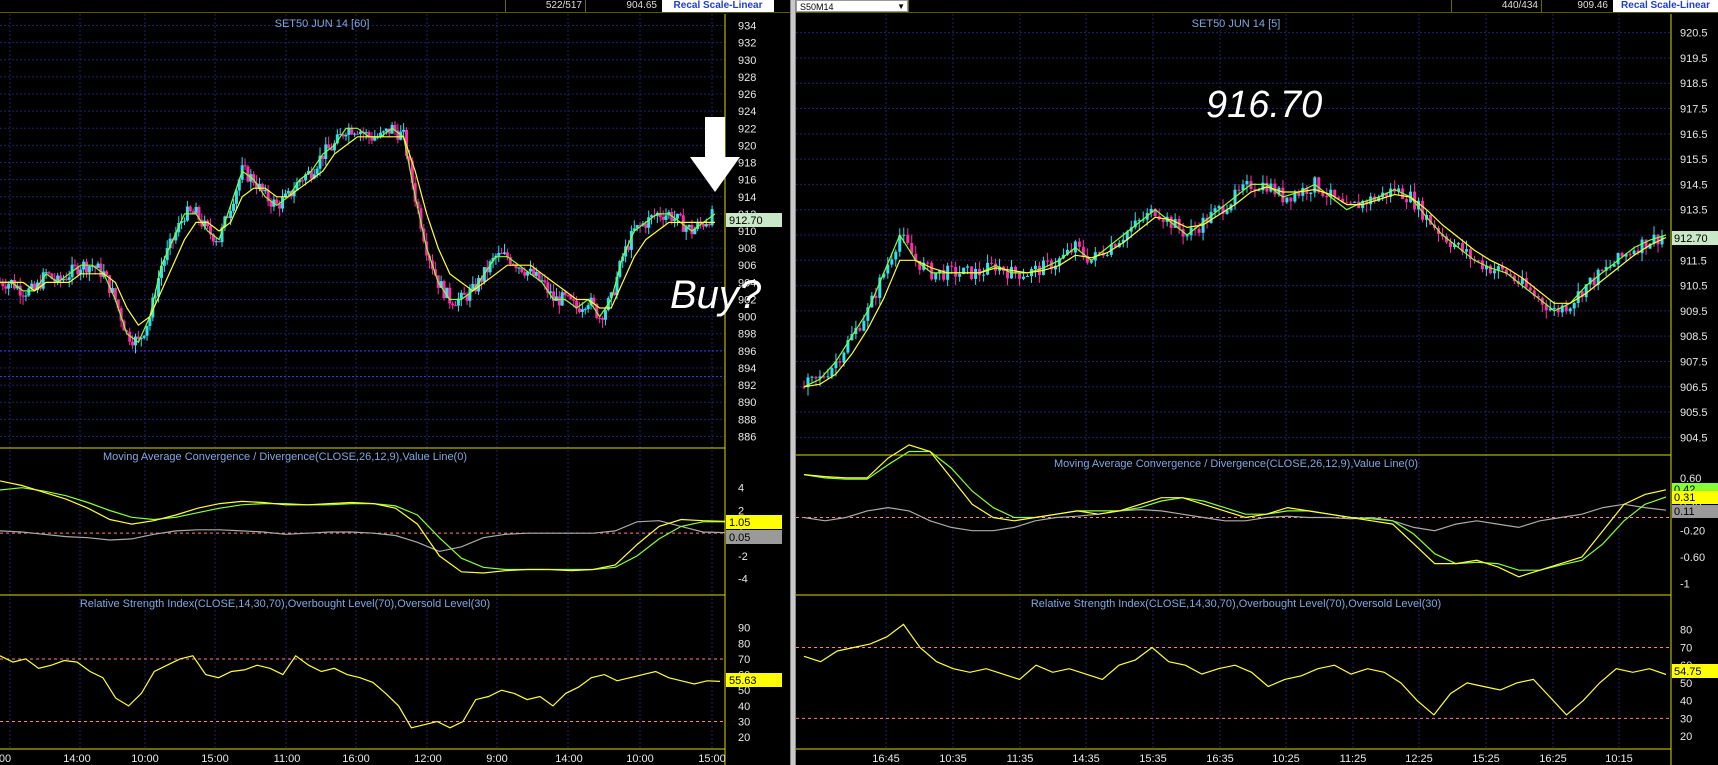 Image resolution: width=1718 pixels, height=765 pixels. I want to click on left-macd-signal-line, so click(362, 529).